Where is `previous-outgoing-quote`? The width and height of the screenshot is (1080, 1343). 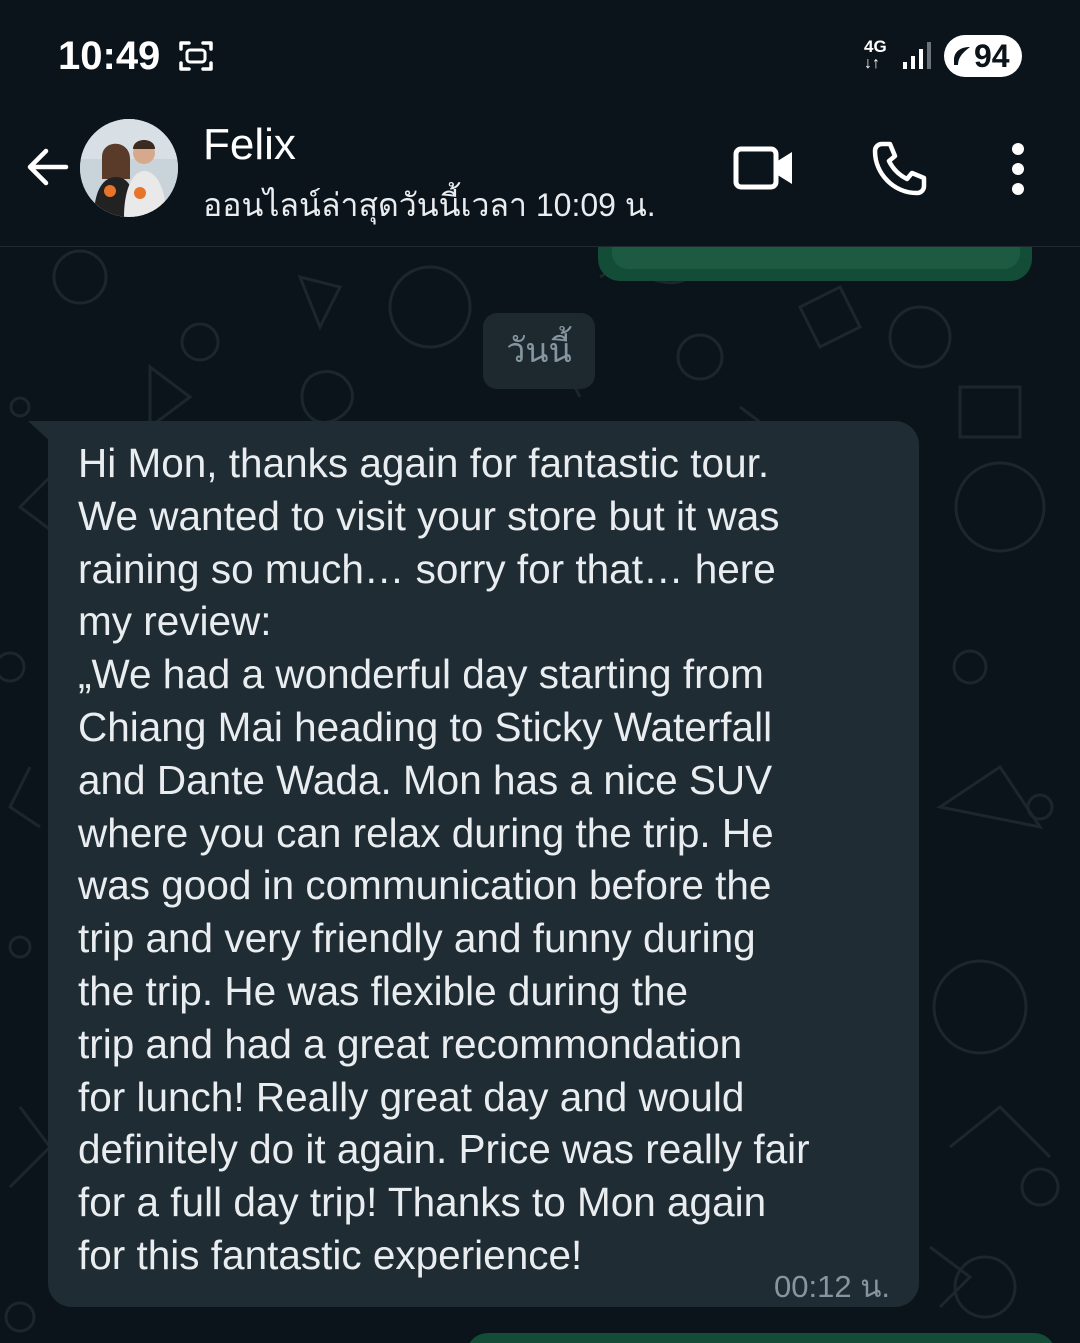
previous-outgoing-quote is located at coordinates (816, 258).